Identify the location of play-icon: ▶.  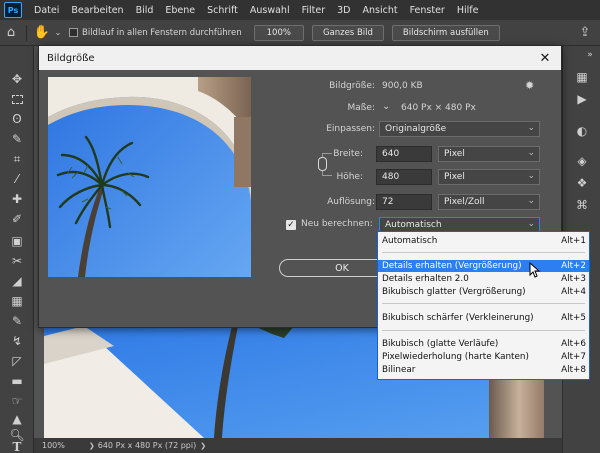
(582, 99).